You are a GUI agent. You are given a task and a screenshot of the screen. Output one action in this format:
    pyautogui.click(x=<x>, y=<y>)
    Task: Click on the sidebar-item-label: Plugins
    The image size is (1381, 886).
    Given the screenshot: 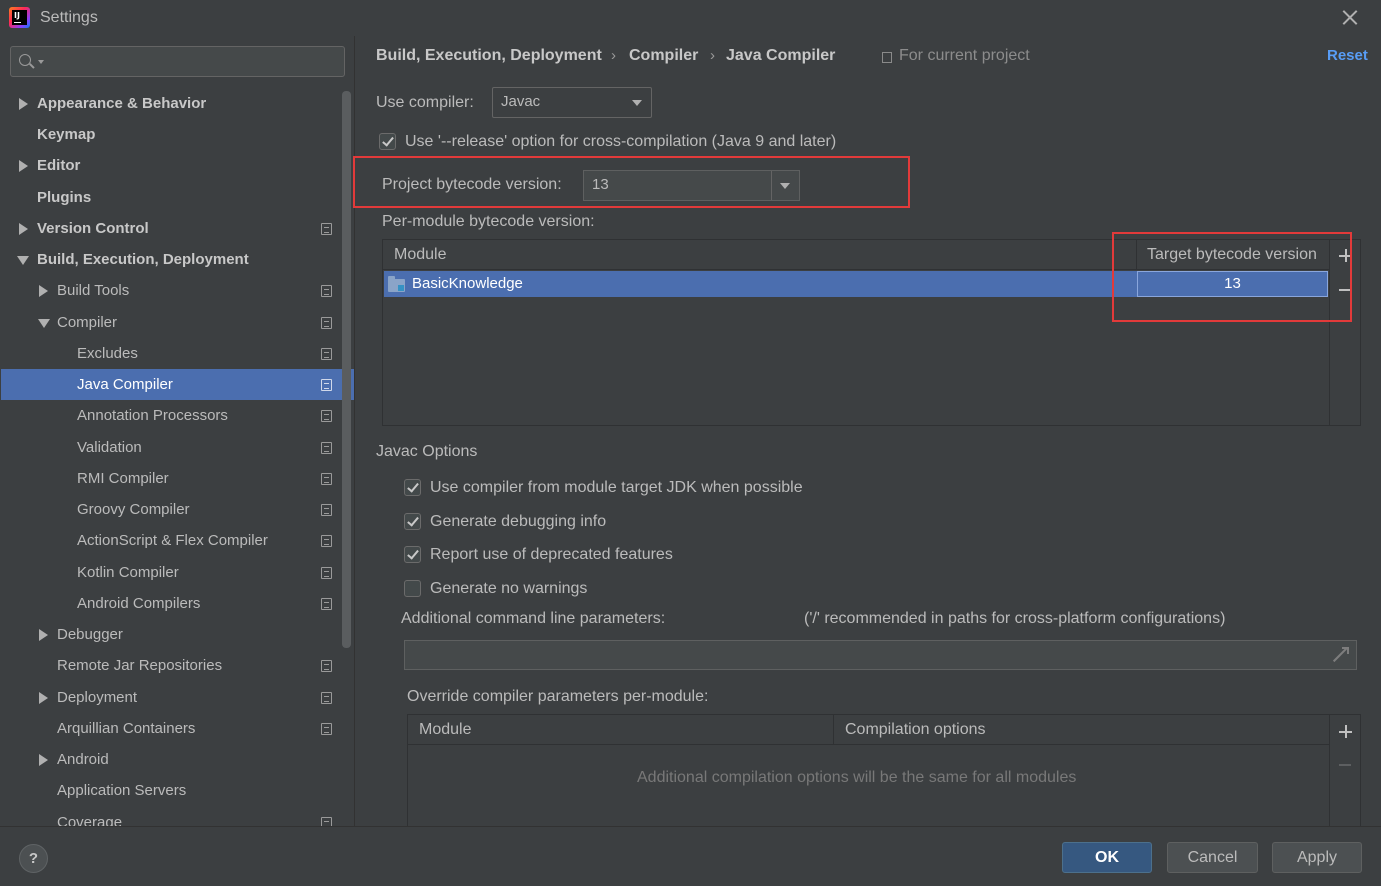 What is the action you would take?
    pyautogui.click(x=64, y=197)
    